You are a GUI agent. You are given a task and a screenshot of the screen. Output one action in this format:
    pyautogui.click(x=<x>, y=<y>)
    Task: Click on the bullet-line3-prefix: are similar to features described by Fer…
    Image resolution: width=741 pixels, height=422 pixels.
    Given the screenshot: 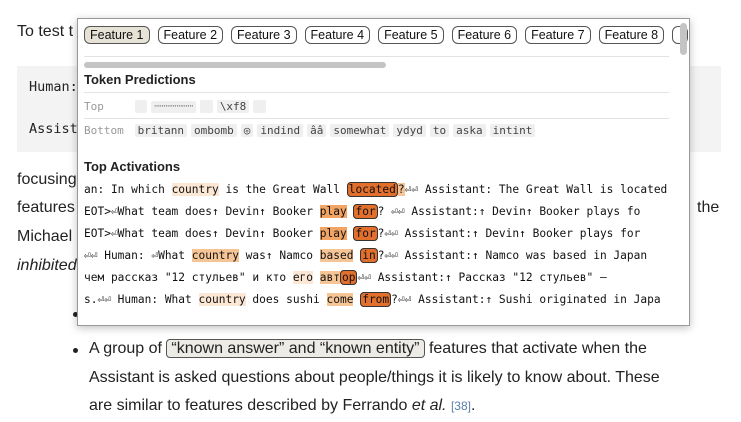 What is the action you would take?
    pyautogui.click(x=250, y=405)
    